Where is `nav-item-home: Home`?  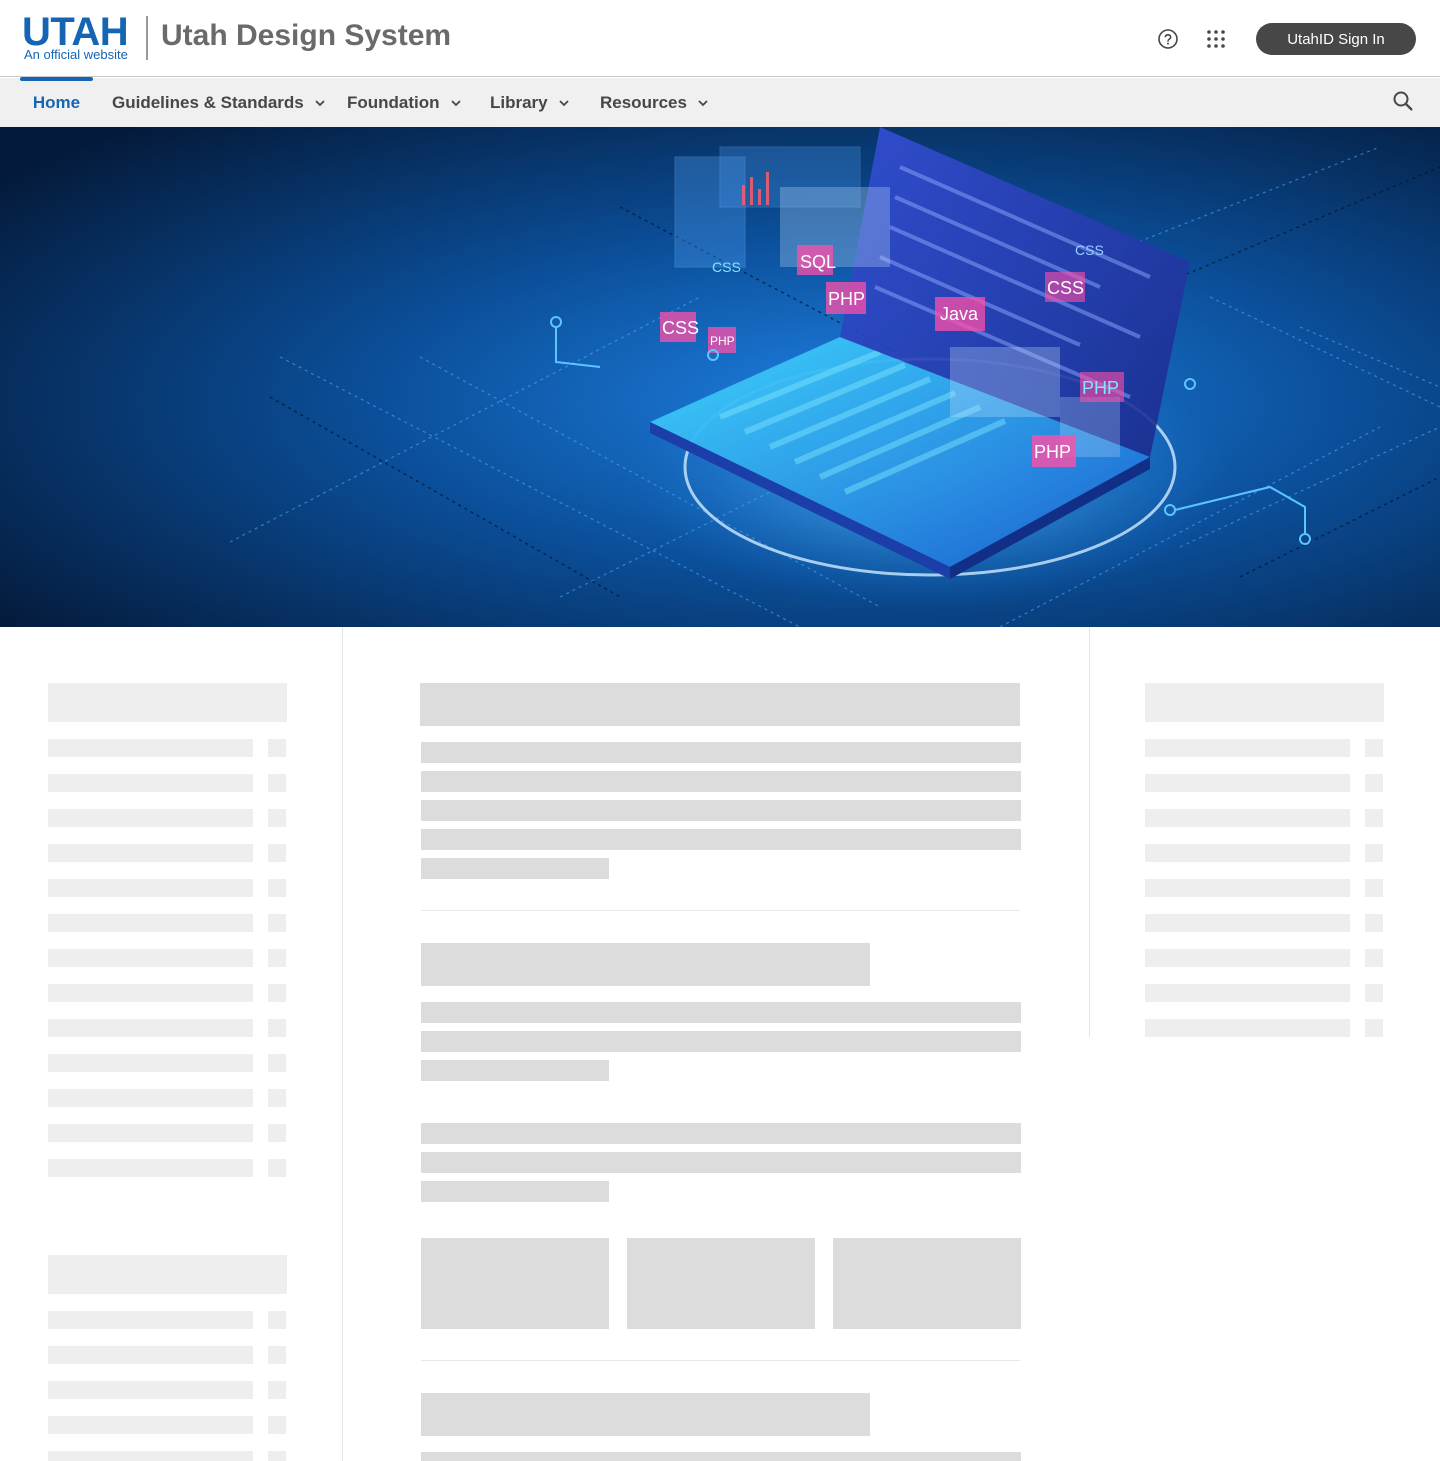
nav-item-home: Home is located at coordinates (56, 102).